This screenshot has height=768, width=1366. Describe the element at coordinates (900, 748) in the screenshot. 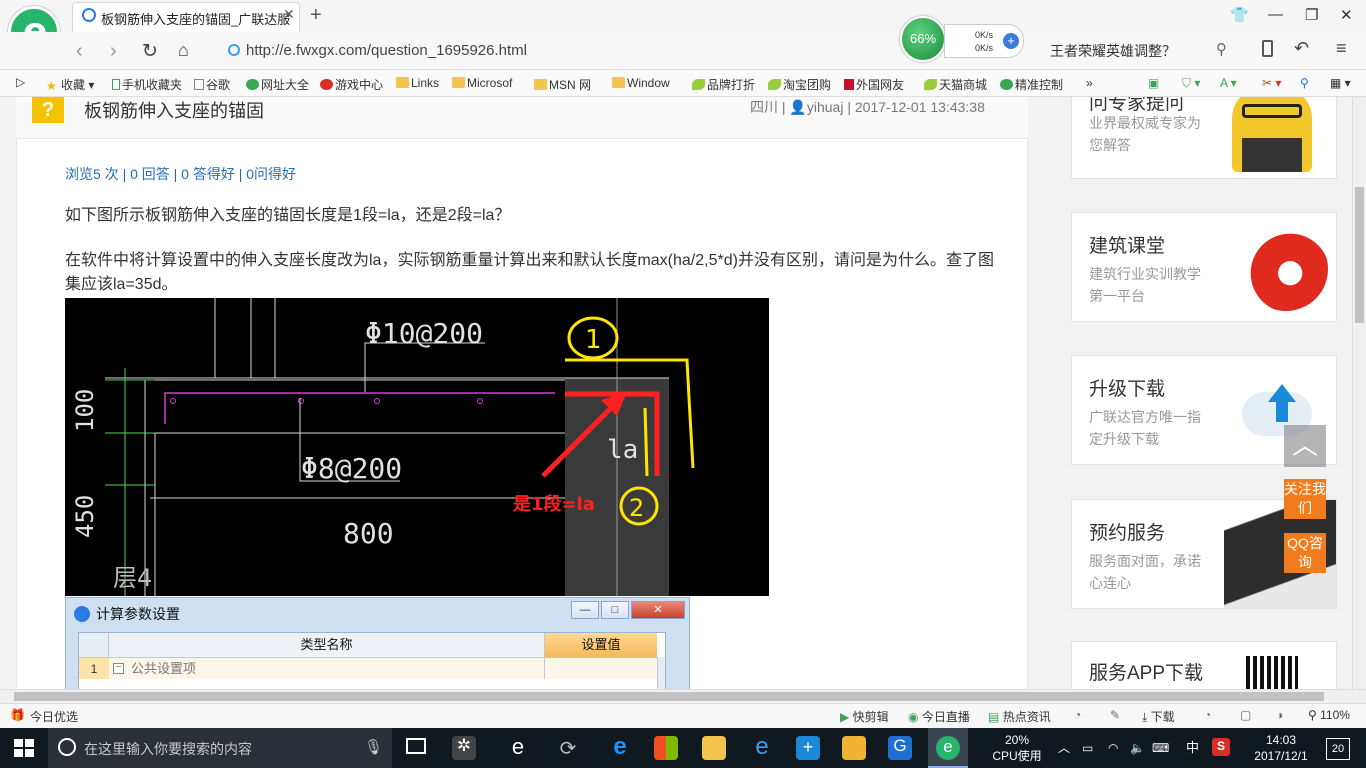

I see `g-app-icon: G` at that location.